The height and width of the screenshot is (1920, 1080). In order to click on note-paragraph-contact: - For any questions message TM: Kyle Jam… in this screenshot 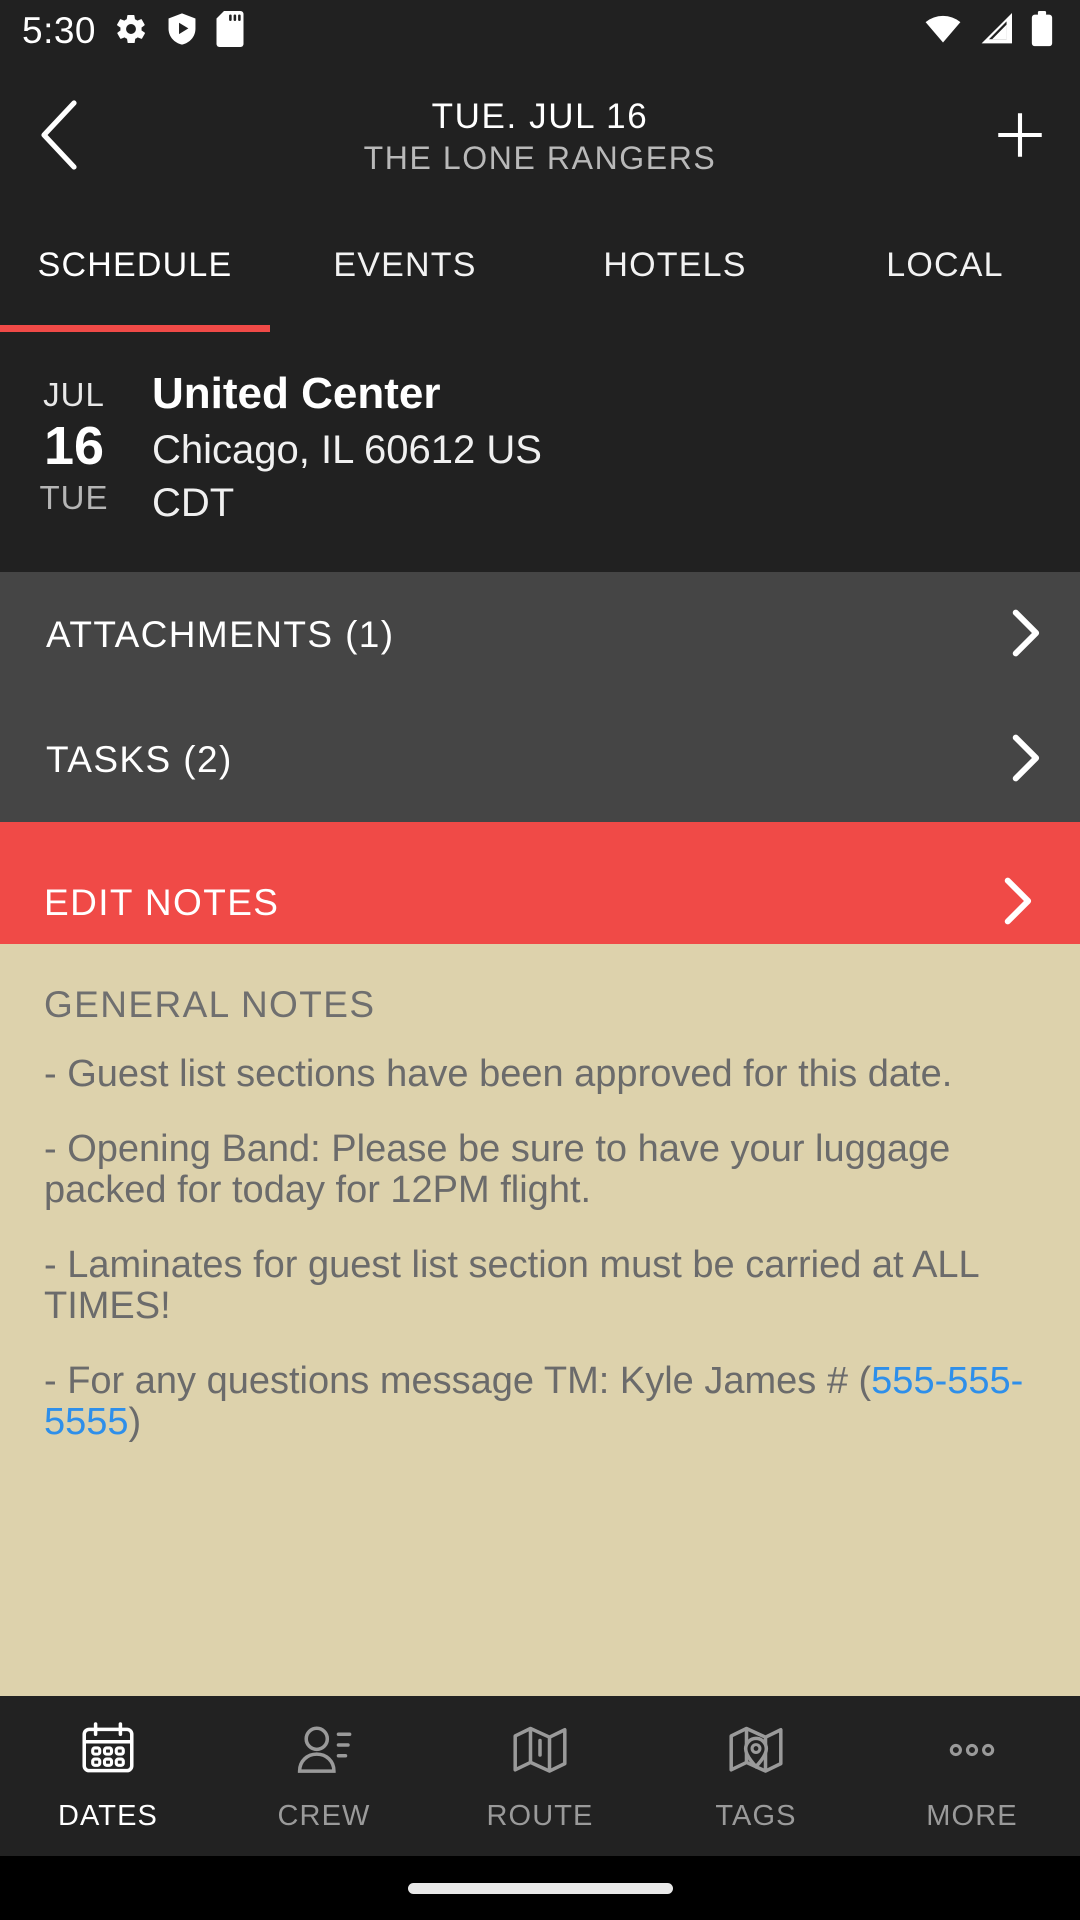, I will do `click(540, 1402)`.